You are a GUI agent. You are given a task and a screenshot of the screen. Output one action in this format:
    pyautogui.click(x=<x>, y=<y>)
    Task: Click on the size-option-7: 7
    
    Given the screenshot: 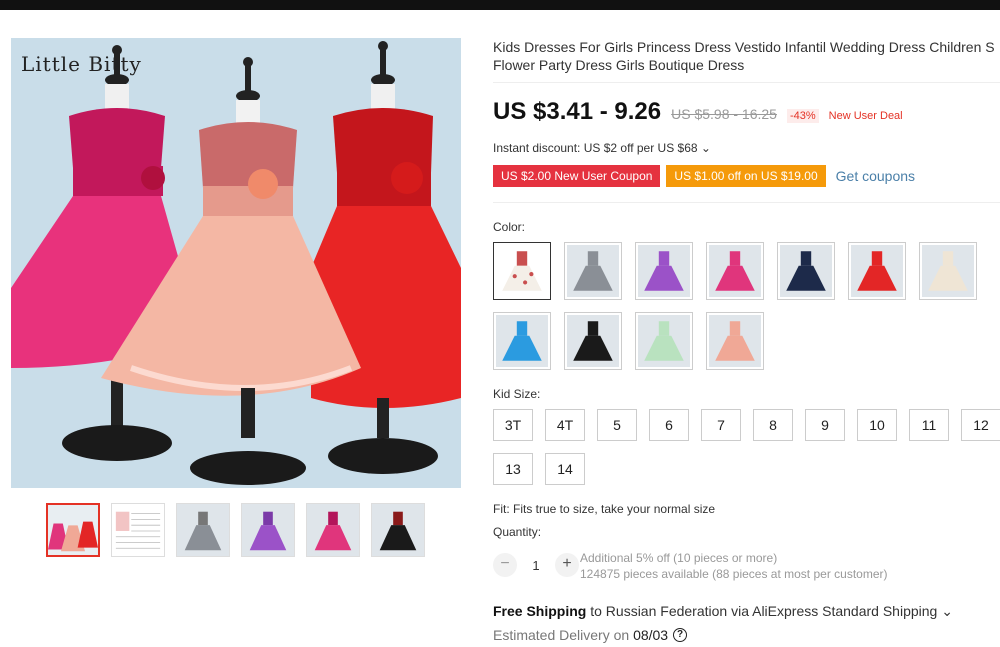 What is the action you would take?
    pyautogui.click(x=721, y=425)
    